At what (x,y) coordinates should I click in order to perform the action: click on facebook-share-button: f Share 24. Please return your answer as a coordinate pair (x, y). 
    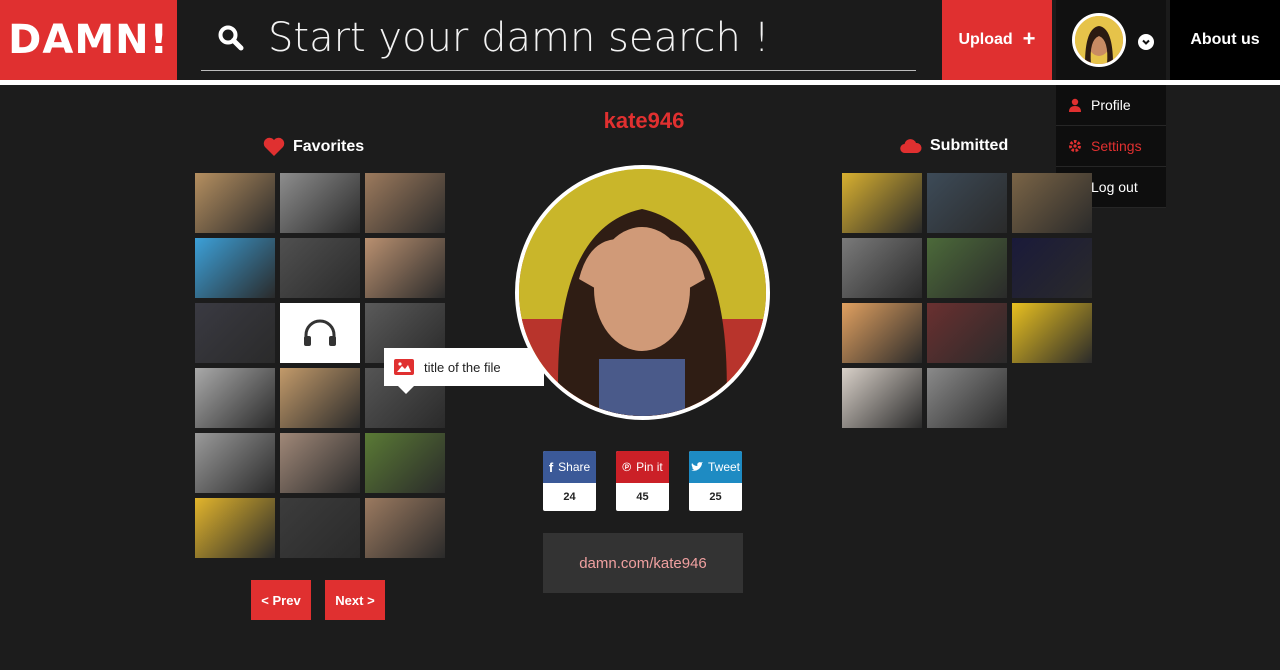
    Looking at the image, I should click on (569, 481).